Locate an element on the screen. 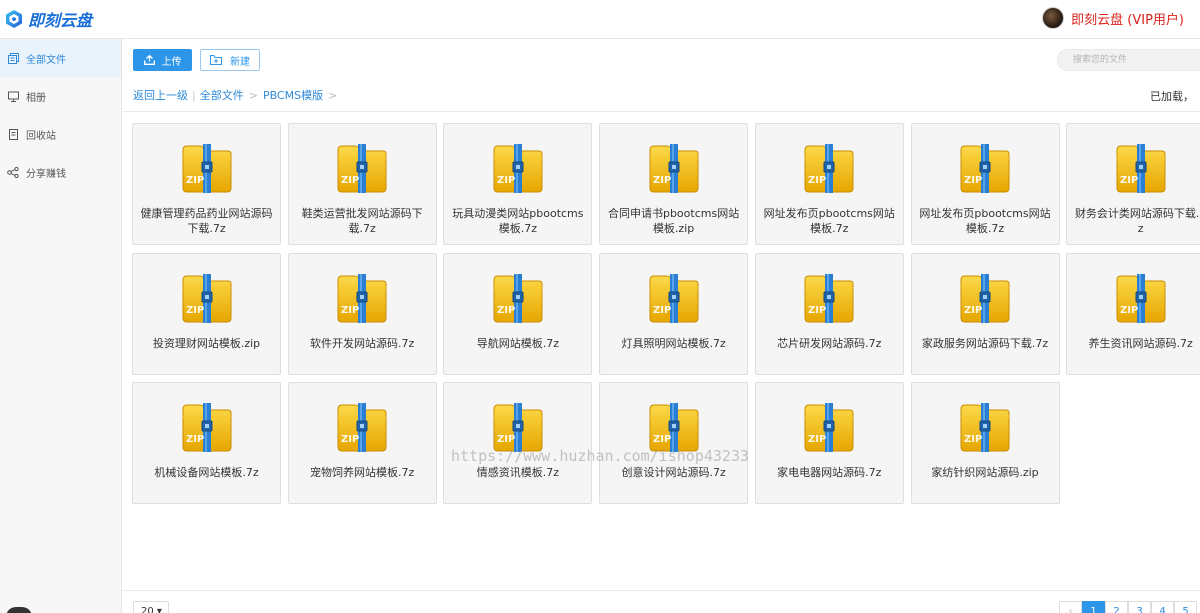 Image resolution: width=1200 pixels, height=613 pixels. file-card: ZIP 健康管理药品药业网站源码下载.7z is located at coordinates (206, 184).